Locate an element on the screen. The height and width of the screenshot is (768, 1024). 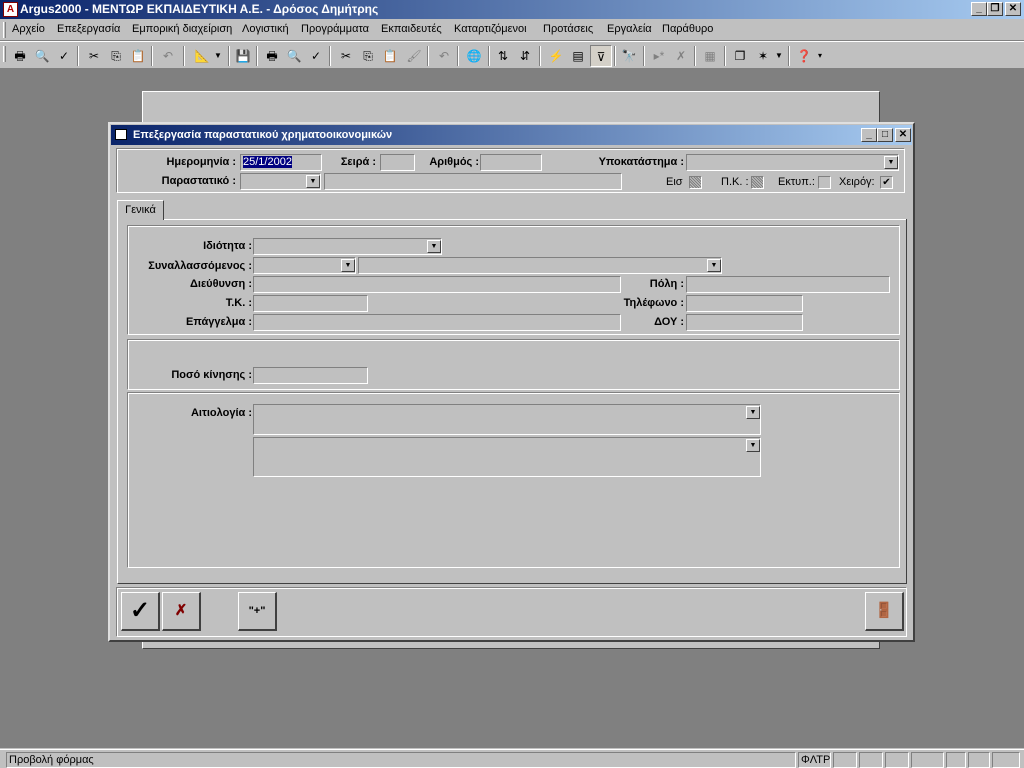
exit-button: 🚪 is located at coordinates (884, 611).